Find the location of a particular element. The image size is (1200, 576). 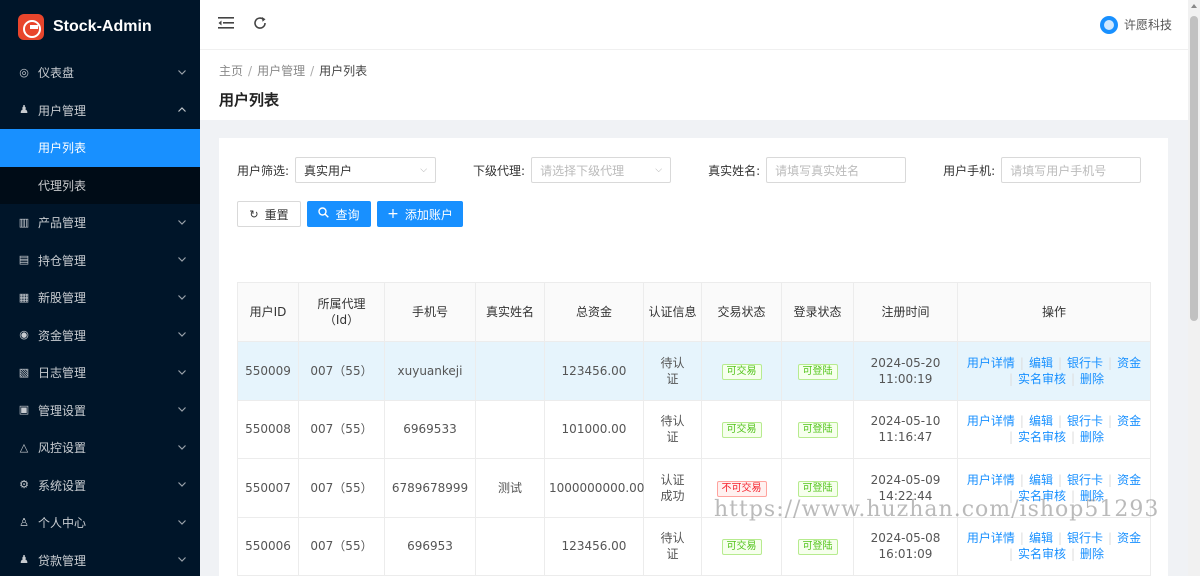

user-filter-value: 真实用户 is located at coordinates (328, 170).